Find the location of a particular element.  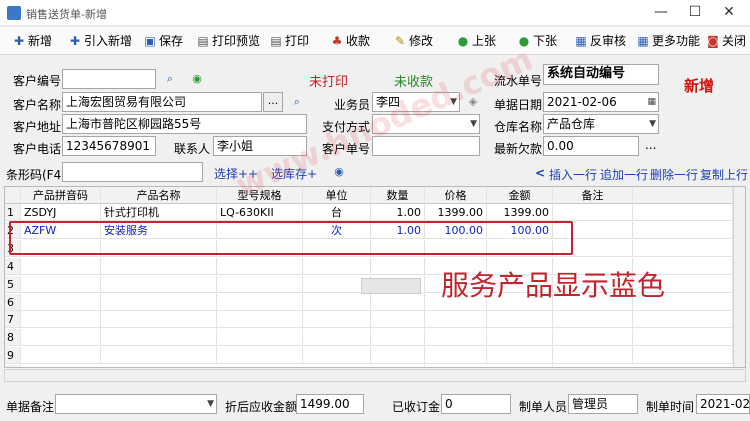

address-label: 客户地址 is located at coordinates (37, 127).